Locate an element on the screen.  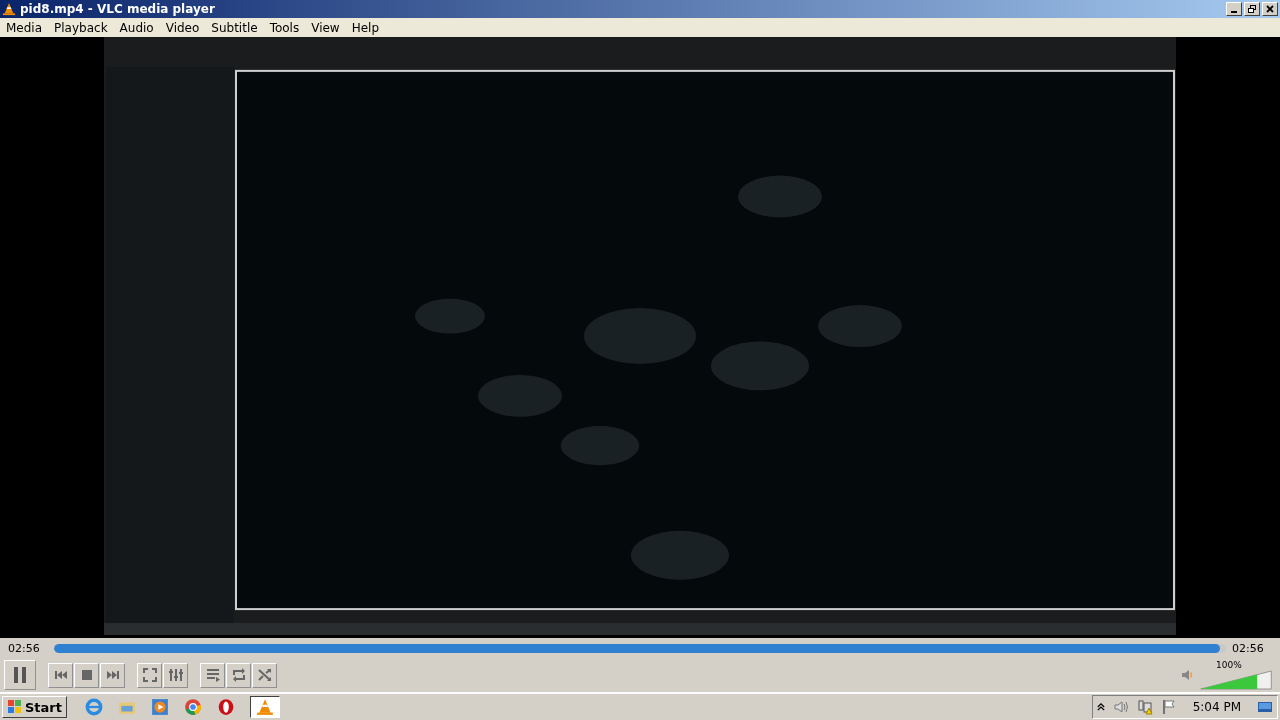
taskbar-vlc-button is located at coordinates (265, 707).